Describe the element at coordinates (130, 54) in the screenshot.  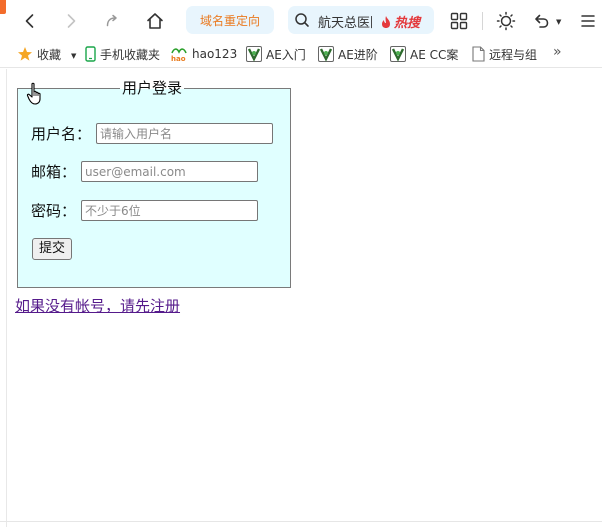
I see `bookmark-label: 手机收藏夹` at that location.